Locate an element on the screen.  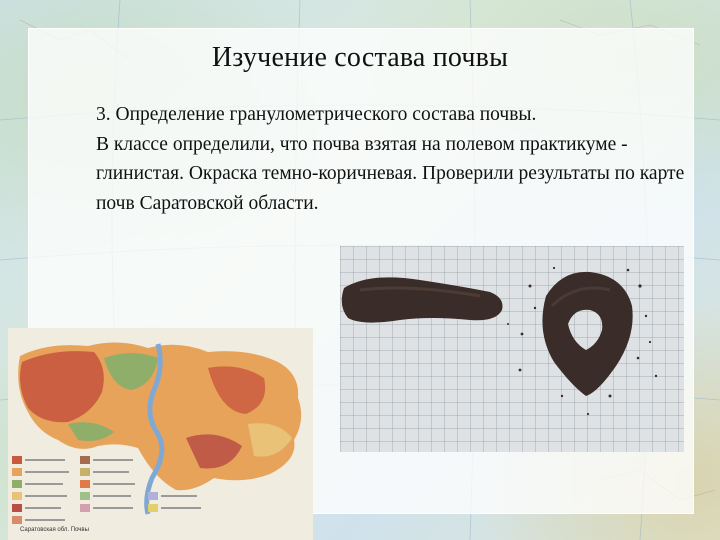
slide-title: Изучение состава почвы is located at coordinates (360, 57).